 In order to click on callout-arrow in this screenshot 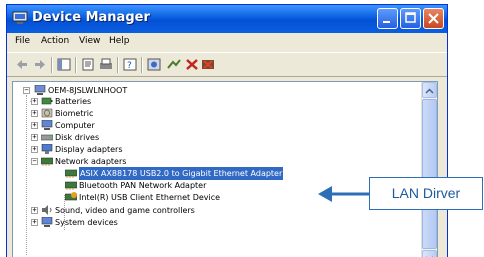, I will do `click(343, 194)`.